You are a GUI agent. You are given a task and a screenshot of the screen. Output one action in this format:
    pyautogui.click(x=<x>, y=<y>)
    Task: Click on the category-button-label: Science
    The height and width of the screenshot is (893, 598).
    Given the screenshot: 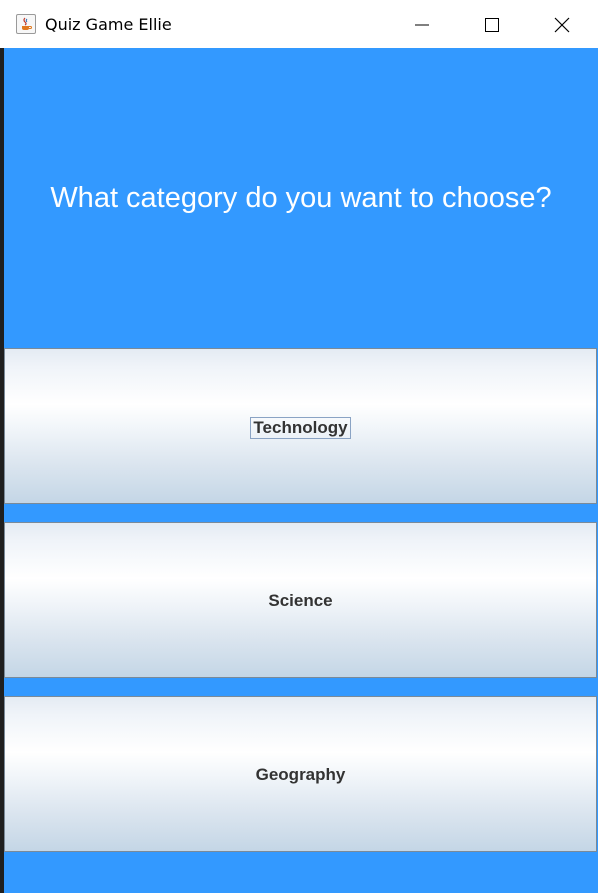 What is the action you would take?
    pyautogui.click(x=300, y=600)
    